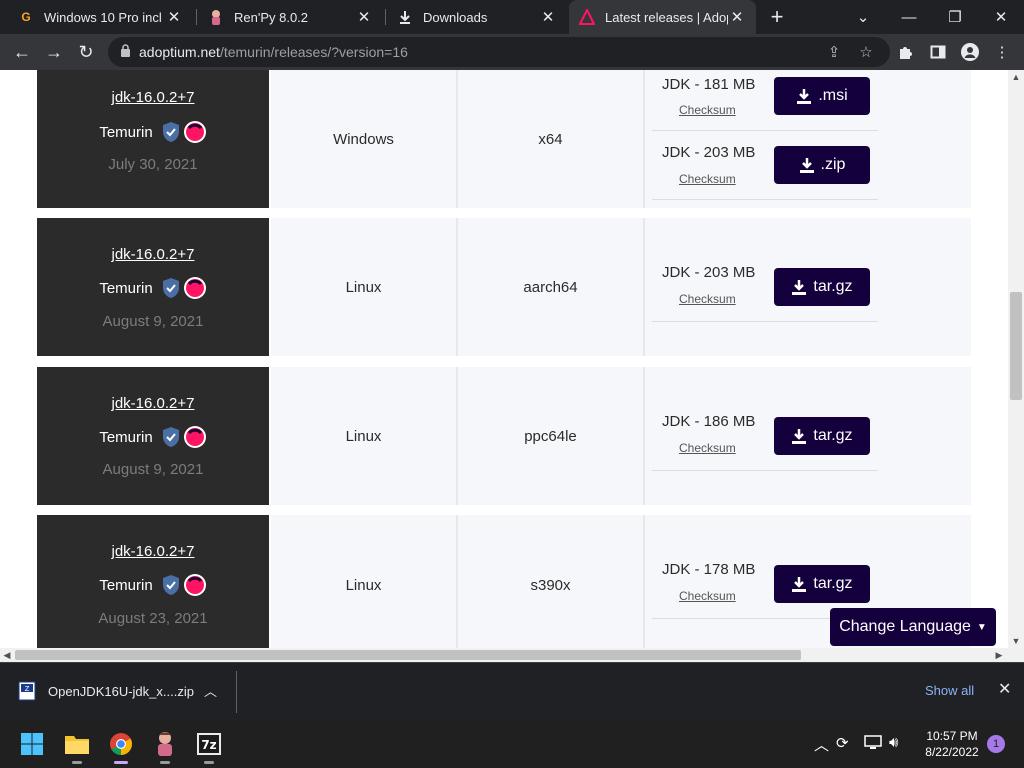 The image size is (1024, 768). What do you see at coordinates (949, 690) in the screenshot?
I see `show-all-link: Show all` at bounding box center [949, 690].